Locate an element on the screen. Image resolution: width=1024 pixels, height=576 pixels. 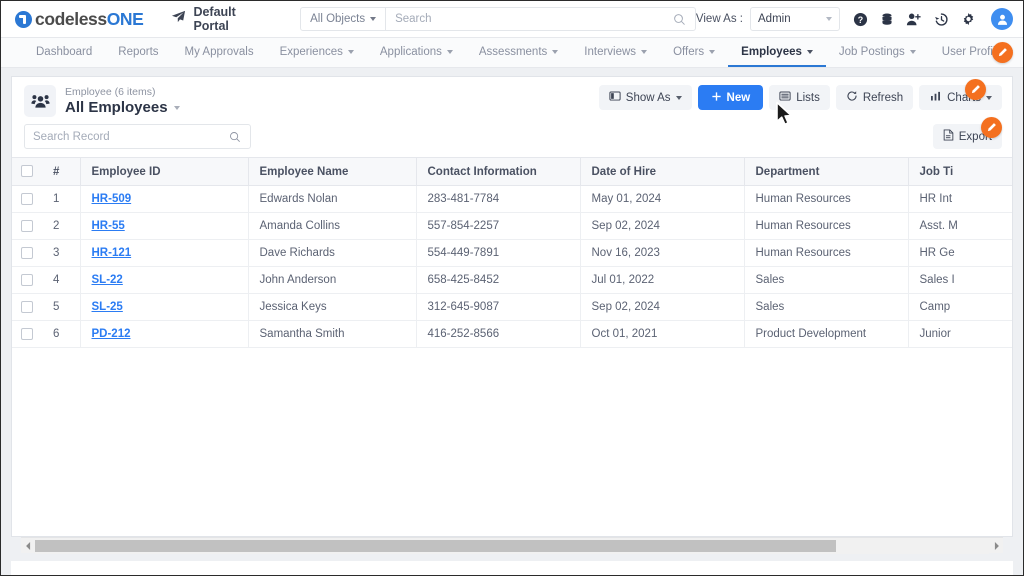
horizontal-scrollbar is located at coordinates (512, 545).